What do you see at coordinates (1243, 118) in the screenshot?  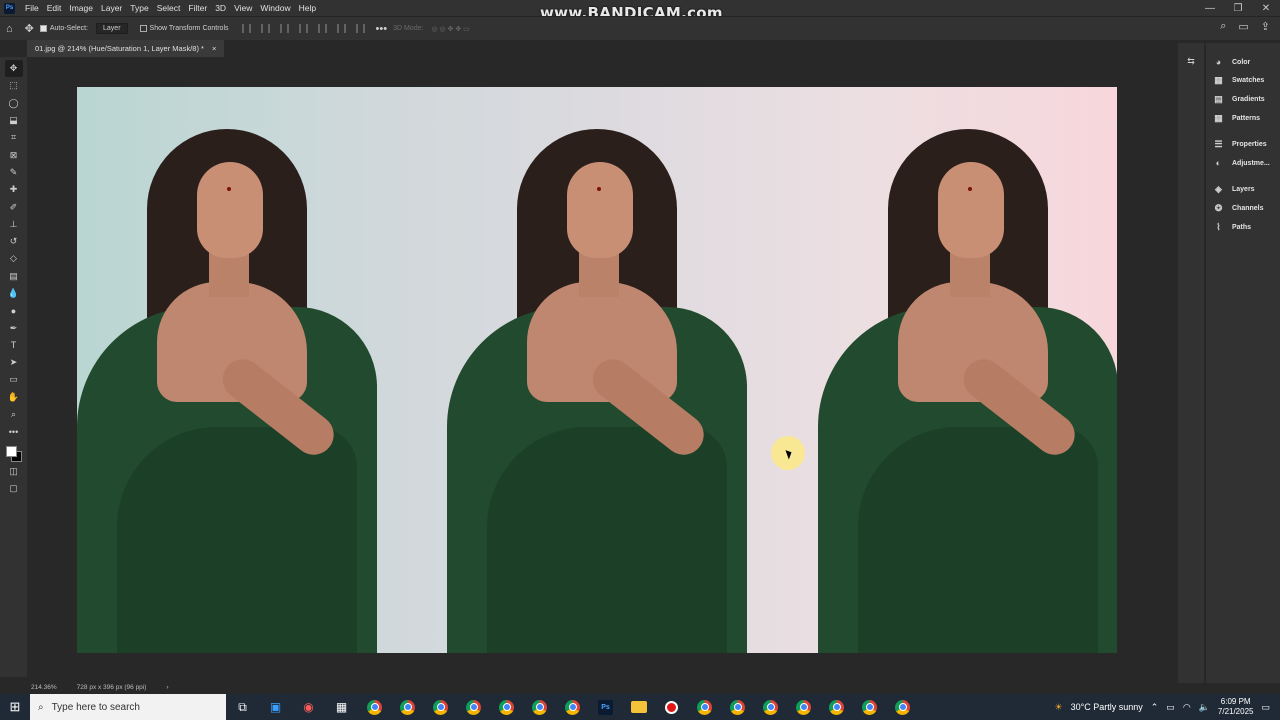 I see `panel-patterns: ▦ Patterns` at bounding box center [1243, 118].